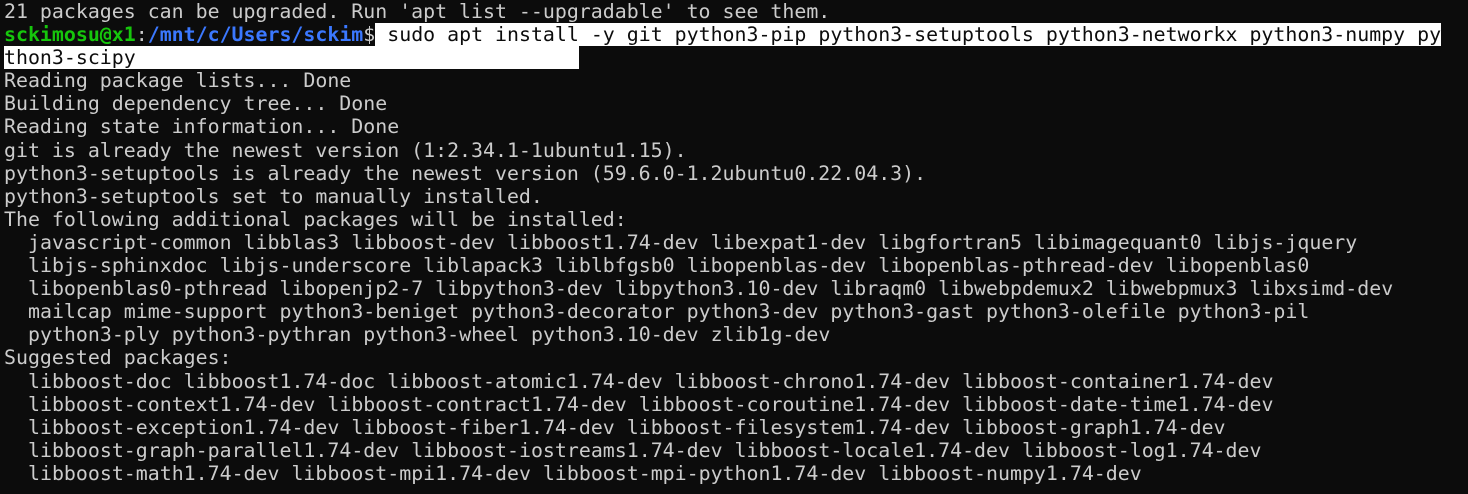  I want to click on prompt-symbol: $, so click(369, 35).